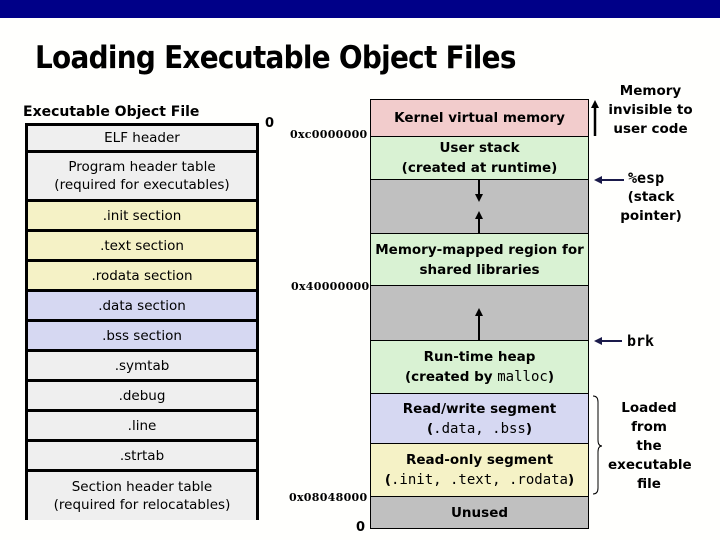 The image size is (720, 540). Describe the element at coordinates (597, 445) in the screenshot. I see `loaded-brace` at that location.